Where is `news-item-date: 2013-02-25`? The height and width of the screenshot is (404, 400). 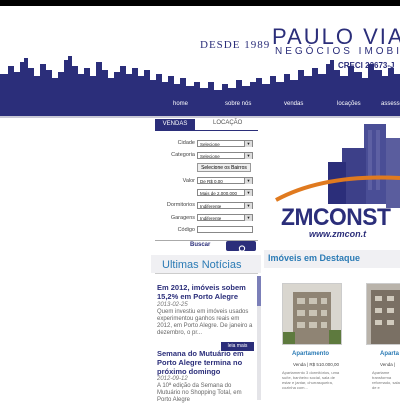
news-item-date: 2013-02-25 is located at coordinates (172, 305).